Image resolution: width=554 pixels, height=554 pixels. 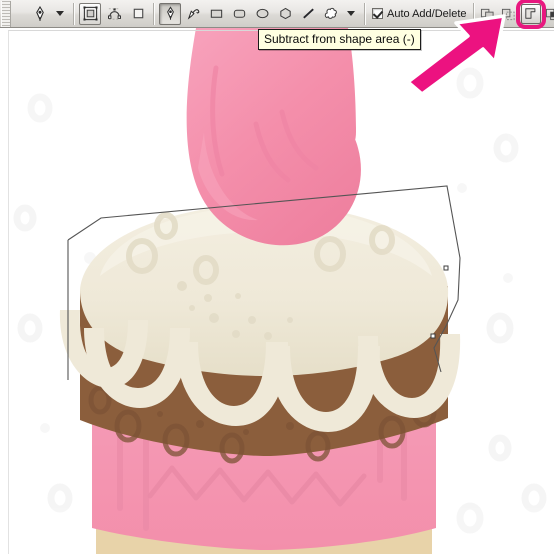 I want to click on custom-shape-tool-button, so click(x=331, y=14).